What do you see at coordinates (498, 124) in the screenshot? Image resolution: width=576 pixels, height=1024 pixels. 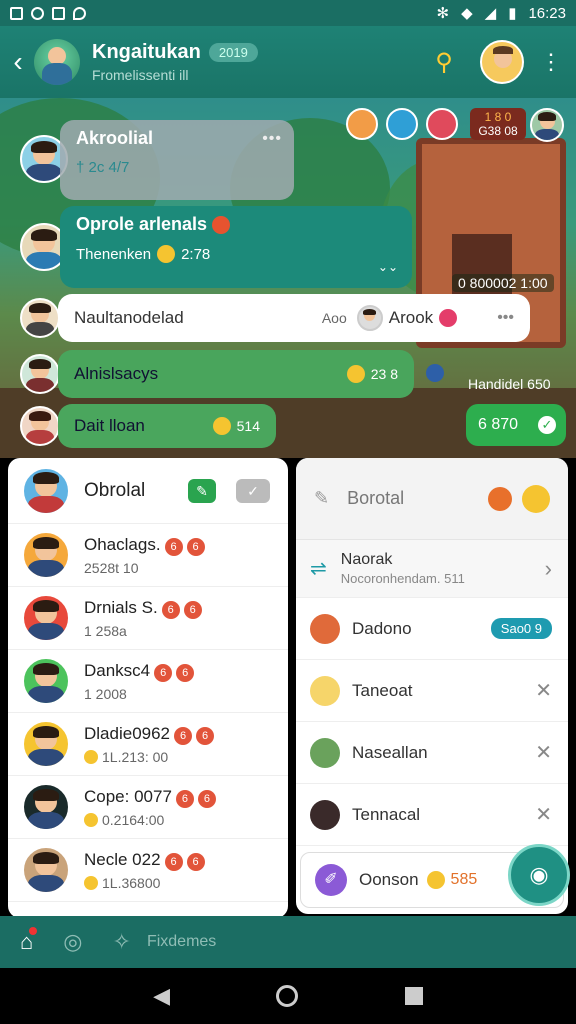 I see `participant-badge: 1 8 0 G38 08` at bounding box center [498, 124].